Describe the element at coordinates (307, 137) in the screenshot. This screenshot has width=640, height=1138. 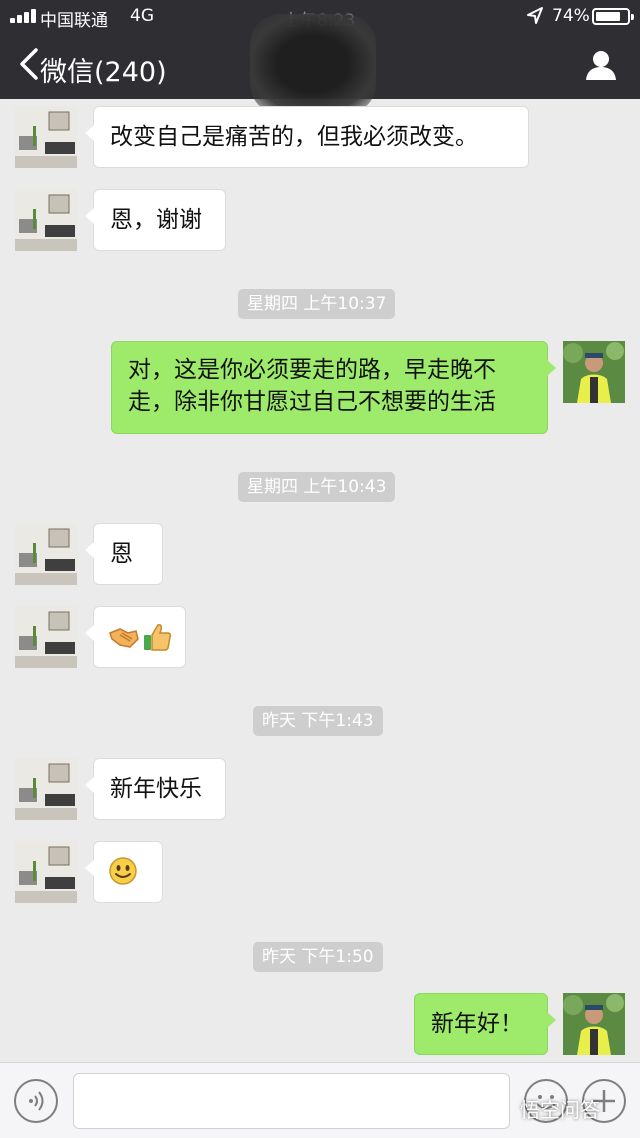
I see `message-bubble-incoming: 改变自己是痛苦的，但我必须改变。` at that location.